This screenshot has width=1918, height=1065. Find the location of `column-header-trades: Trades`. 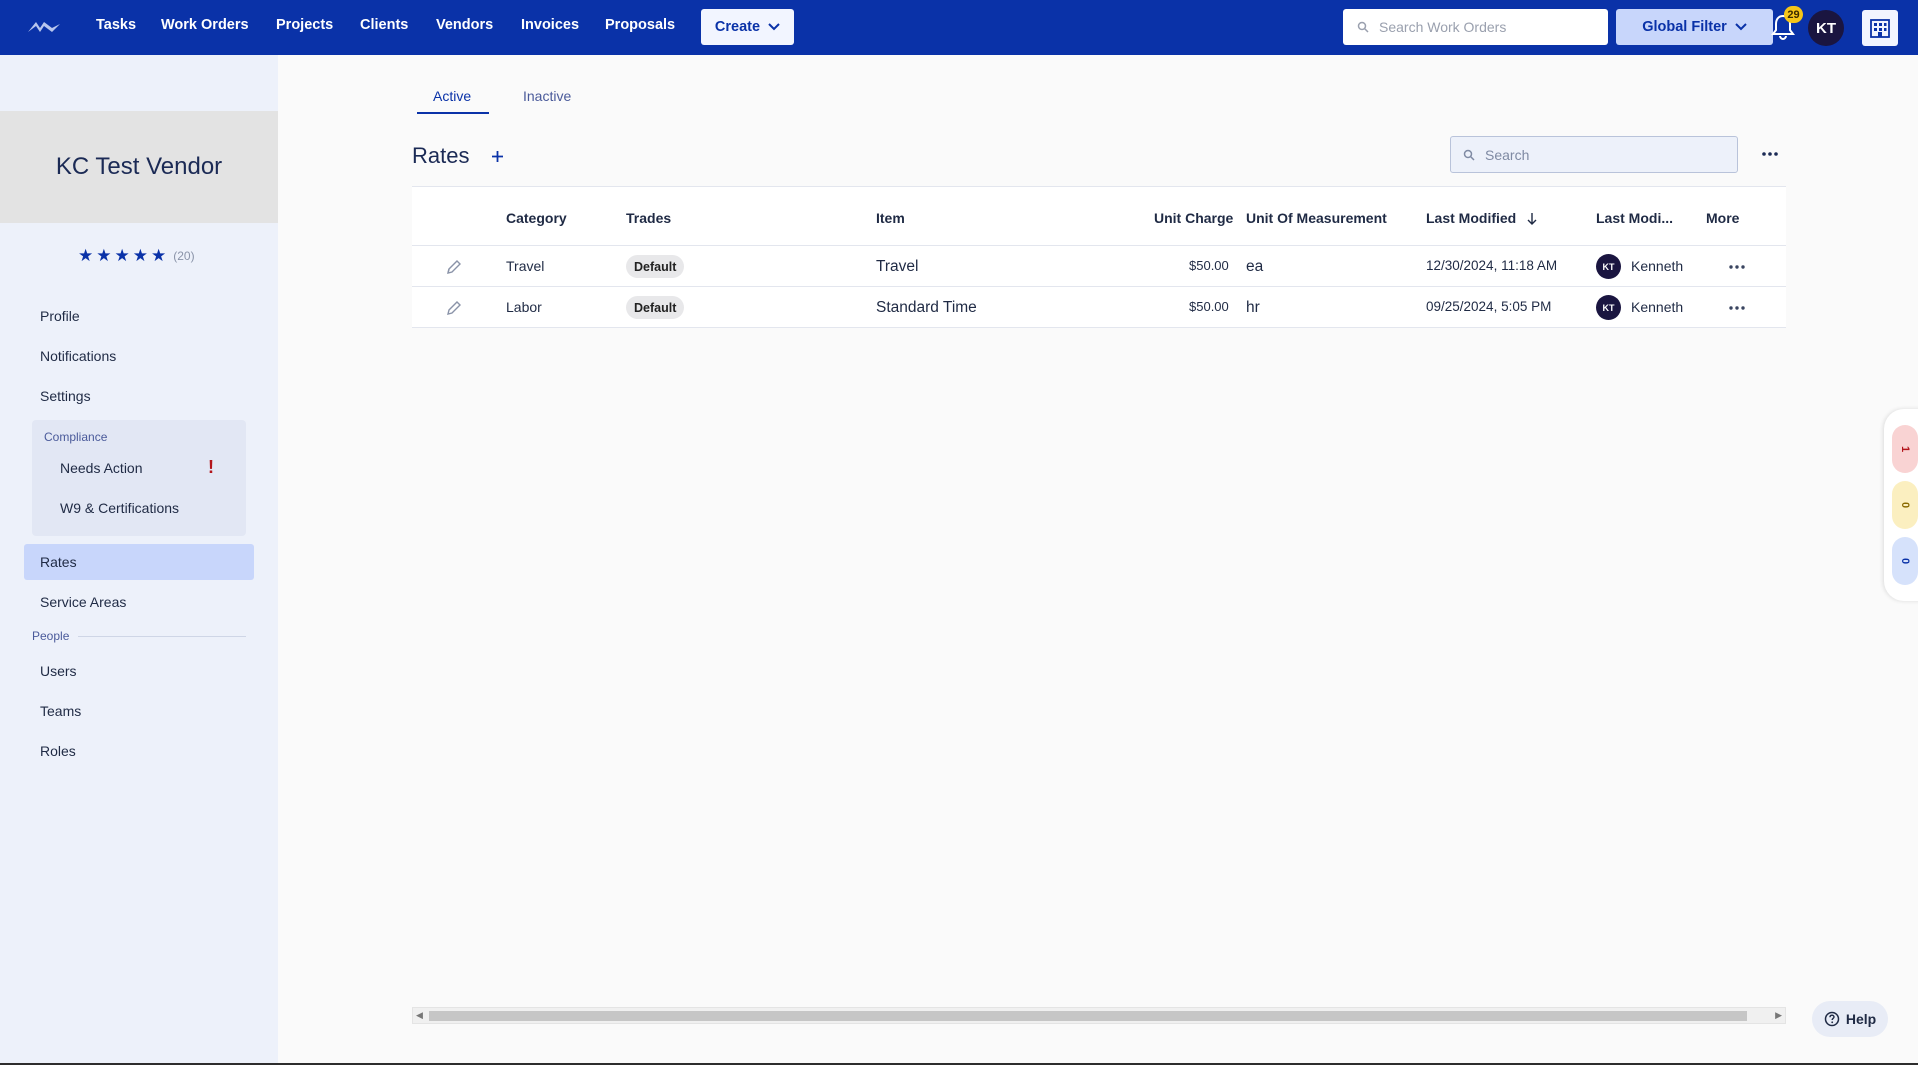

column-header-trades: Trades is located at coordinates (648, 218).